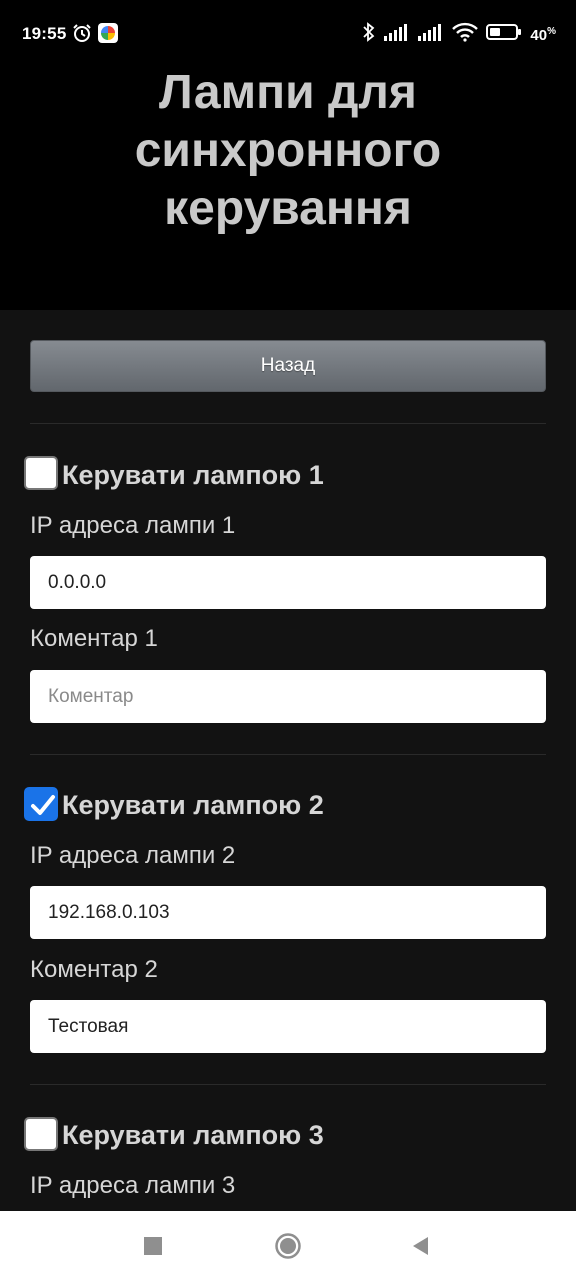 The width and height of the screenshot is (576, 1280). Describe the element at coordinates (41, 1134) in the screenshot. I see `lamp-3-checkbox` at that location.